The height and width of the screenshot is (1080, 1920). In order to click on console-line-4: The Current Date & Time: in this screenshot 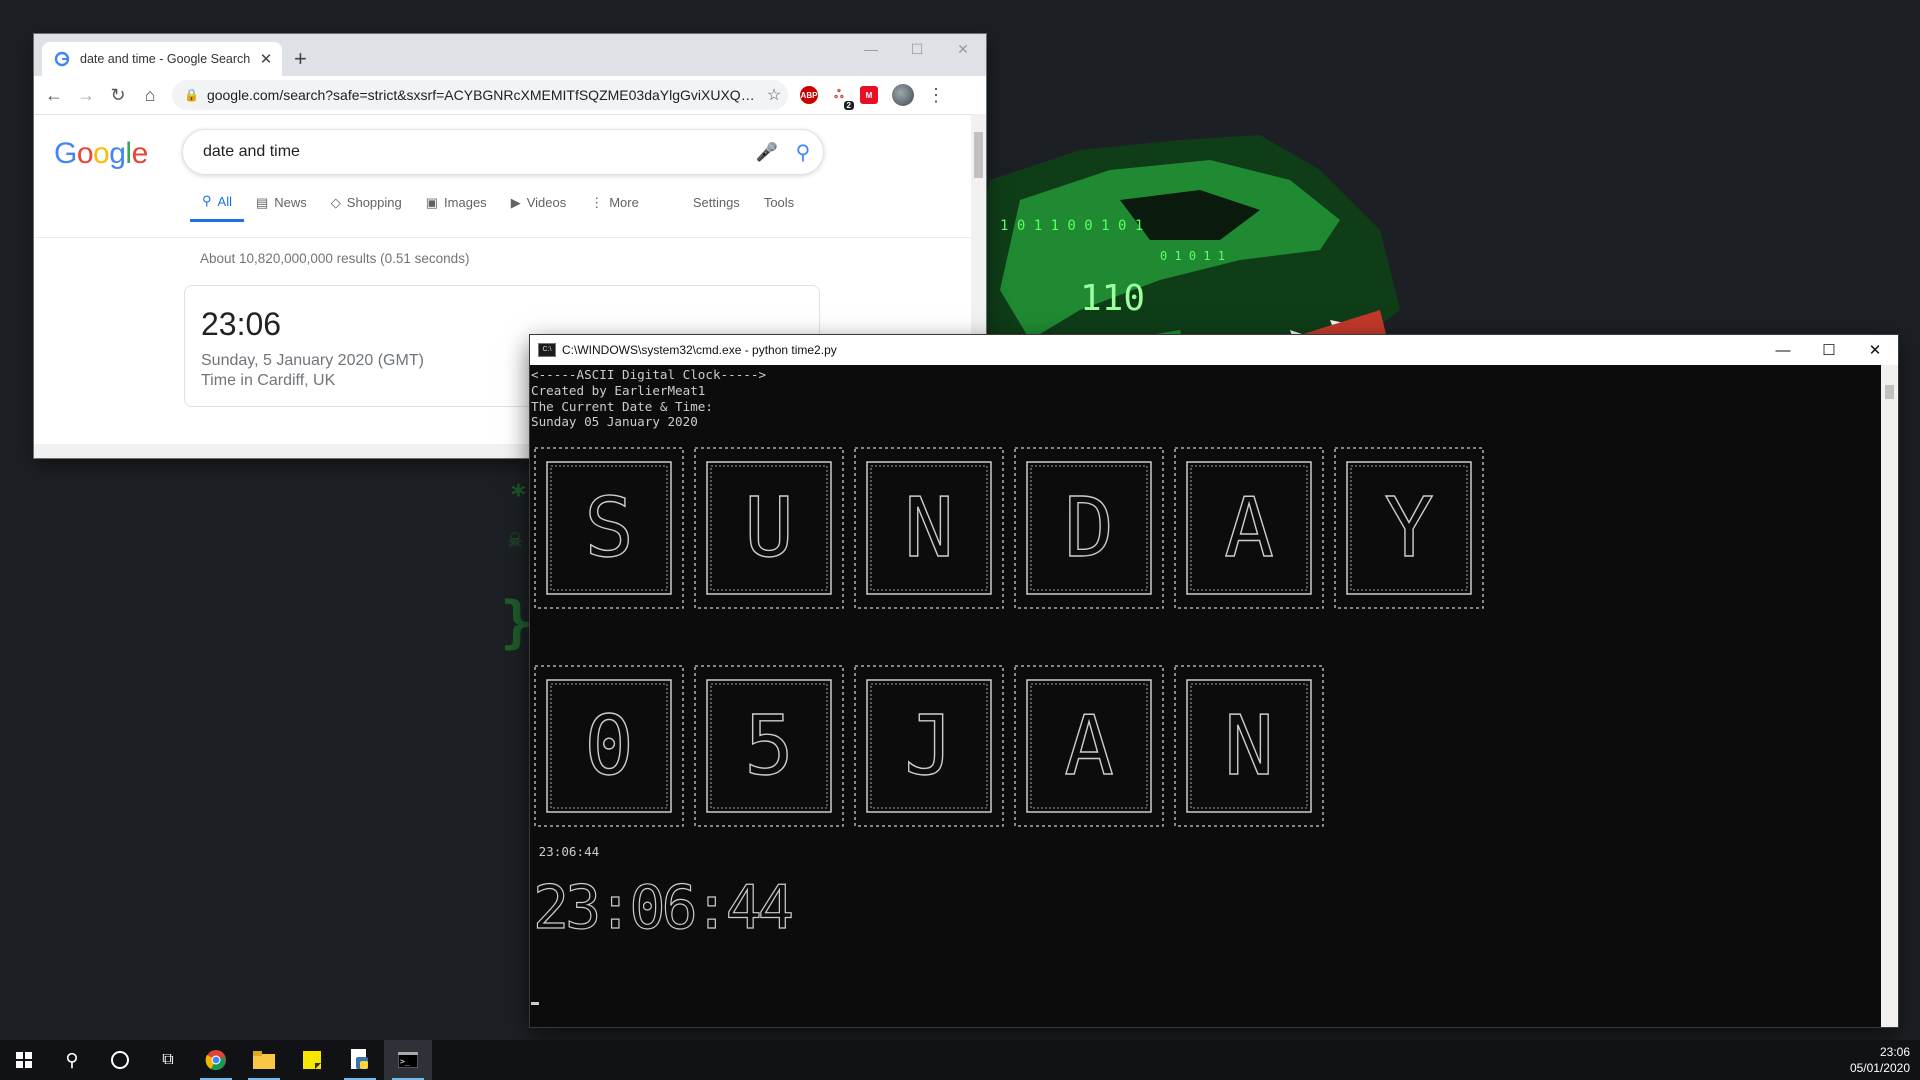, I will do `click(622, 406)`.